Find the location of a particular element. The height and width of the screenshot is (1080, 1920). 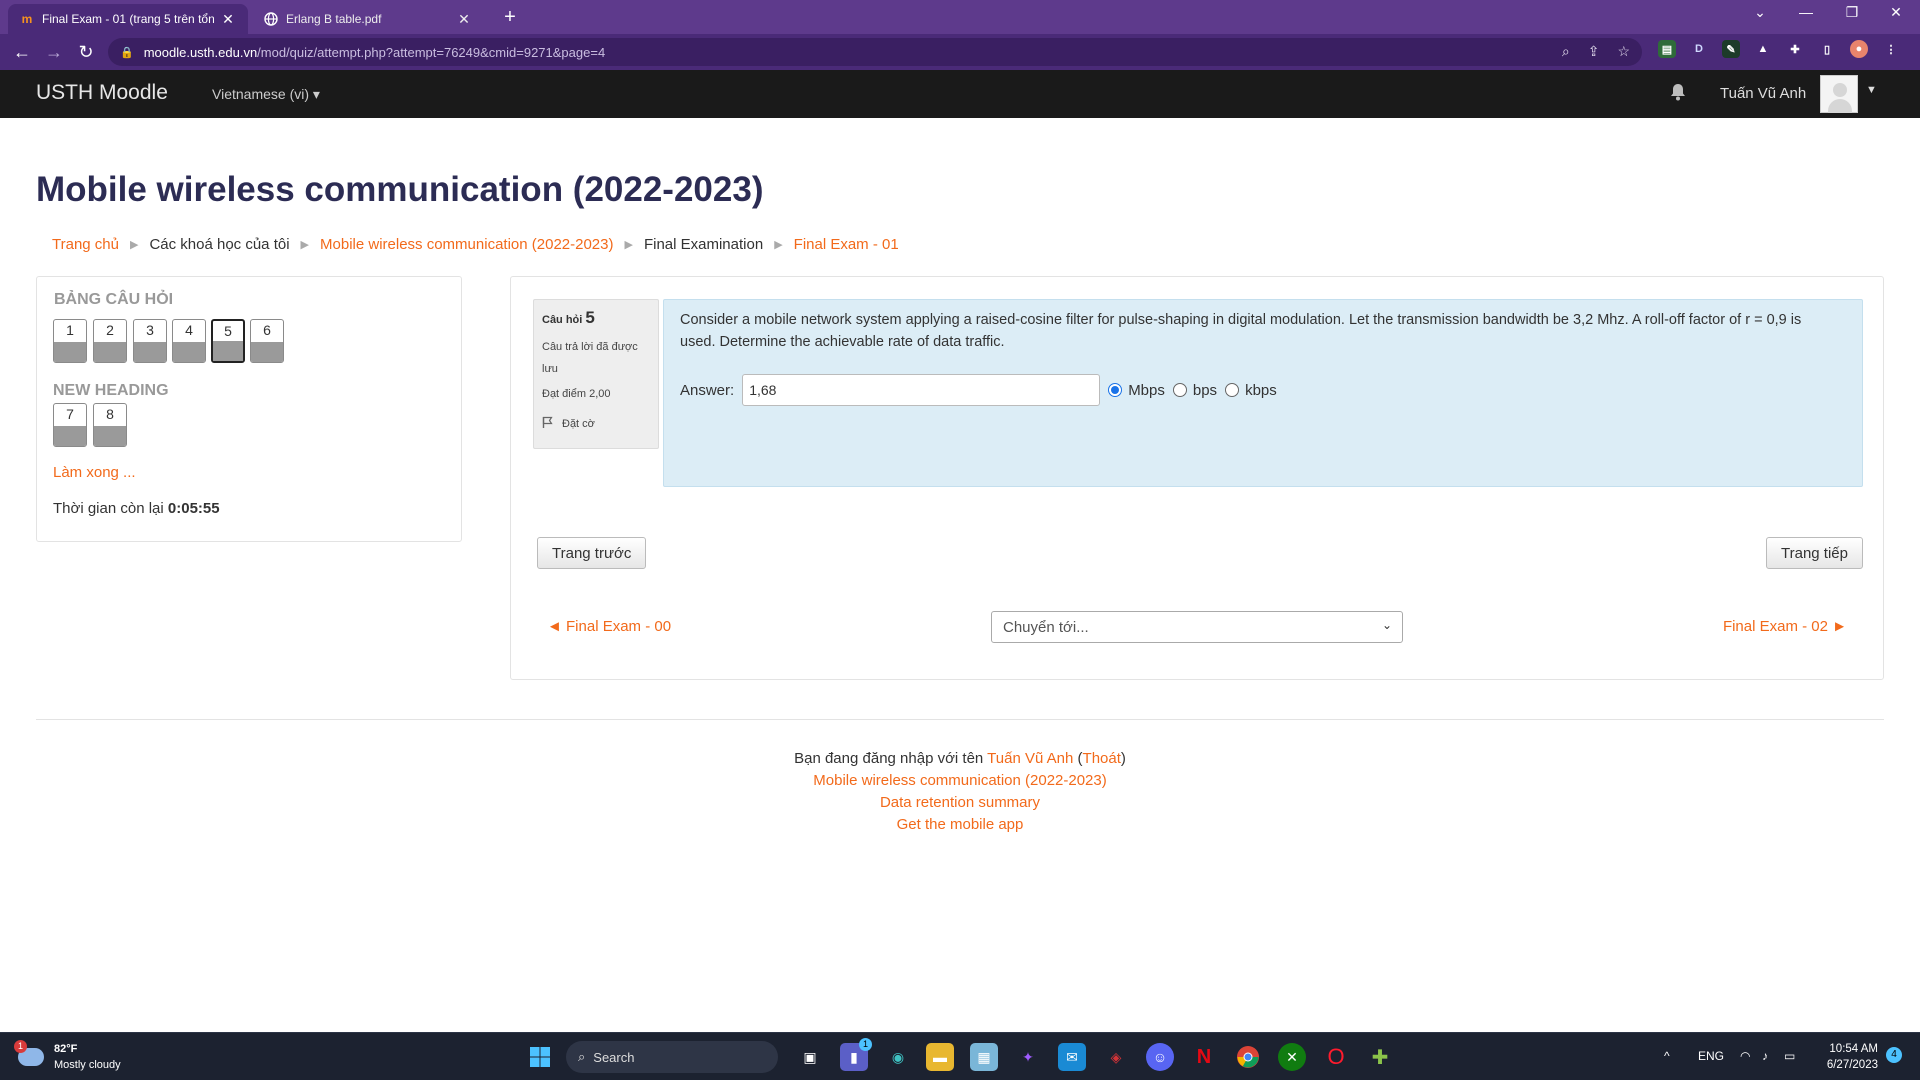

file-explorer-icon: ▬ is located at coordinates (940, 1057).